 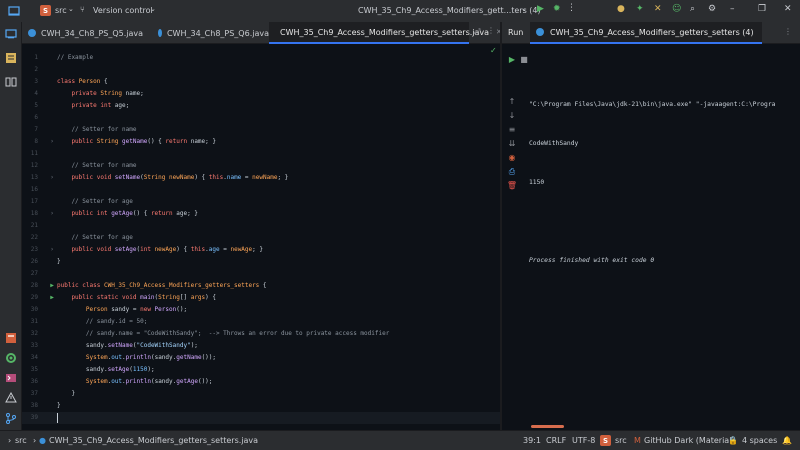 I want to click on close-icon: ✕, so click(x=788, y=9).